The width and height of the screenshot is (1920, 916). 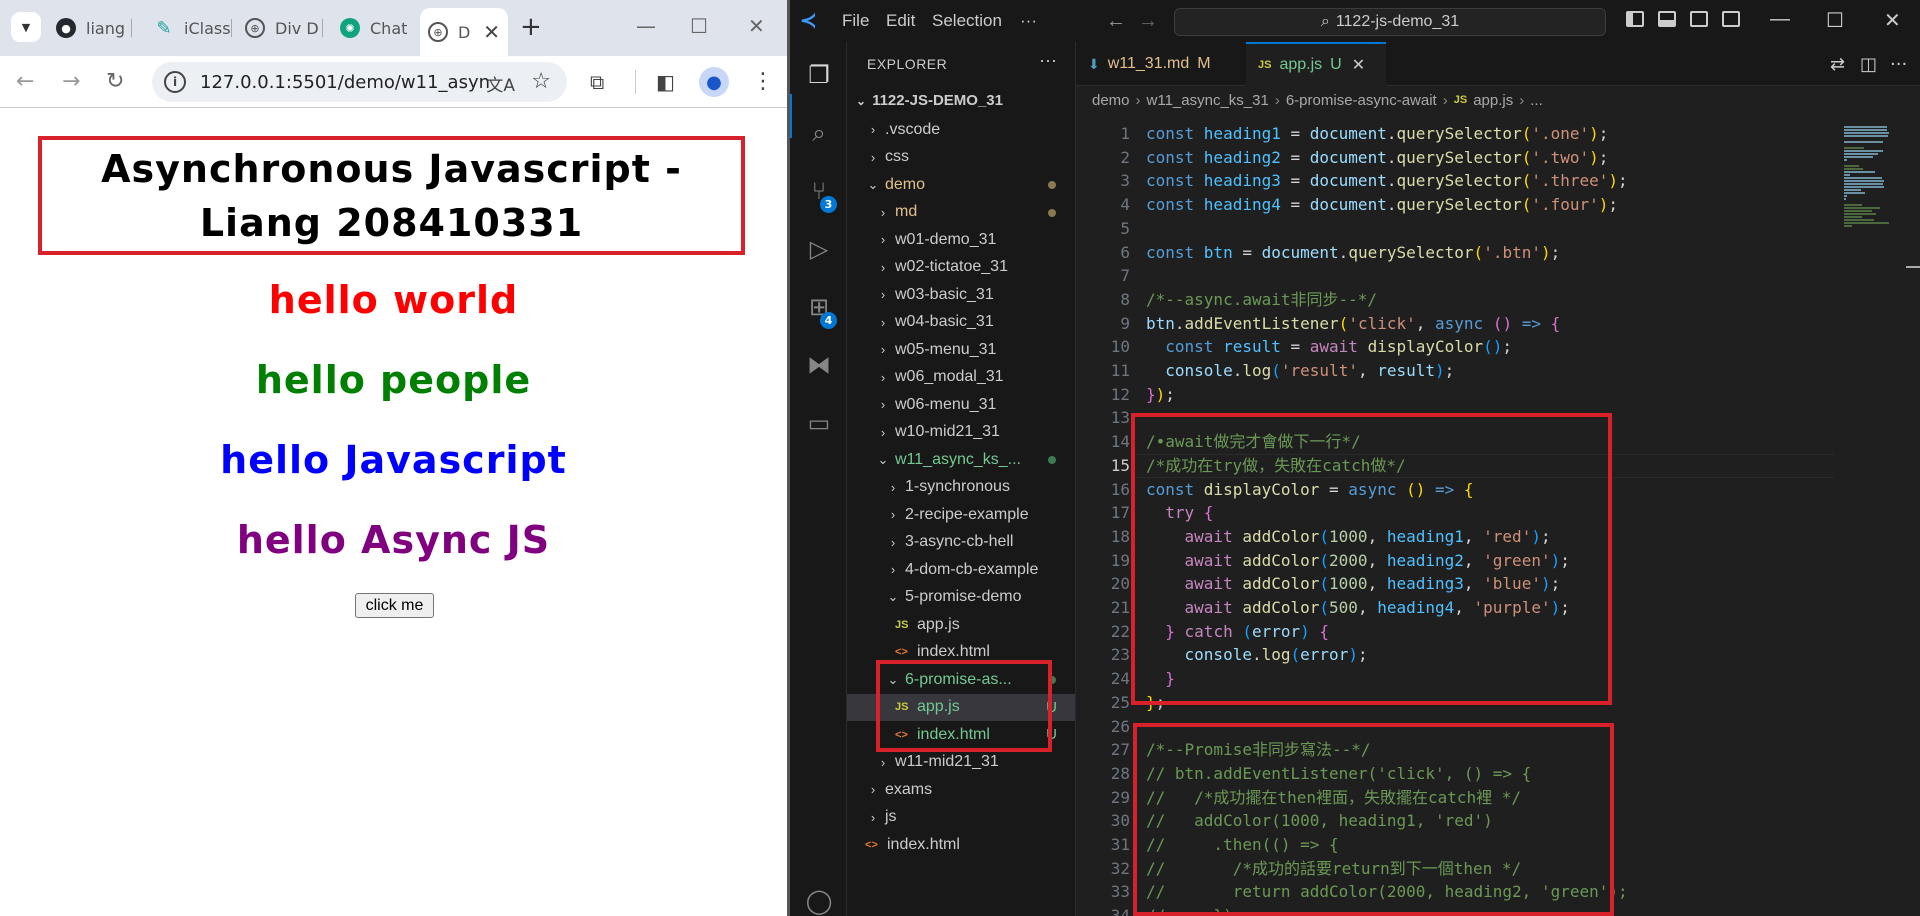 I want to click on explorer-icon: ❐, so click(x=819, y=75).